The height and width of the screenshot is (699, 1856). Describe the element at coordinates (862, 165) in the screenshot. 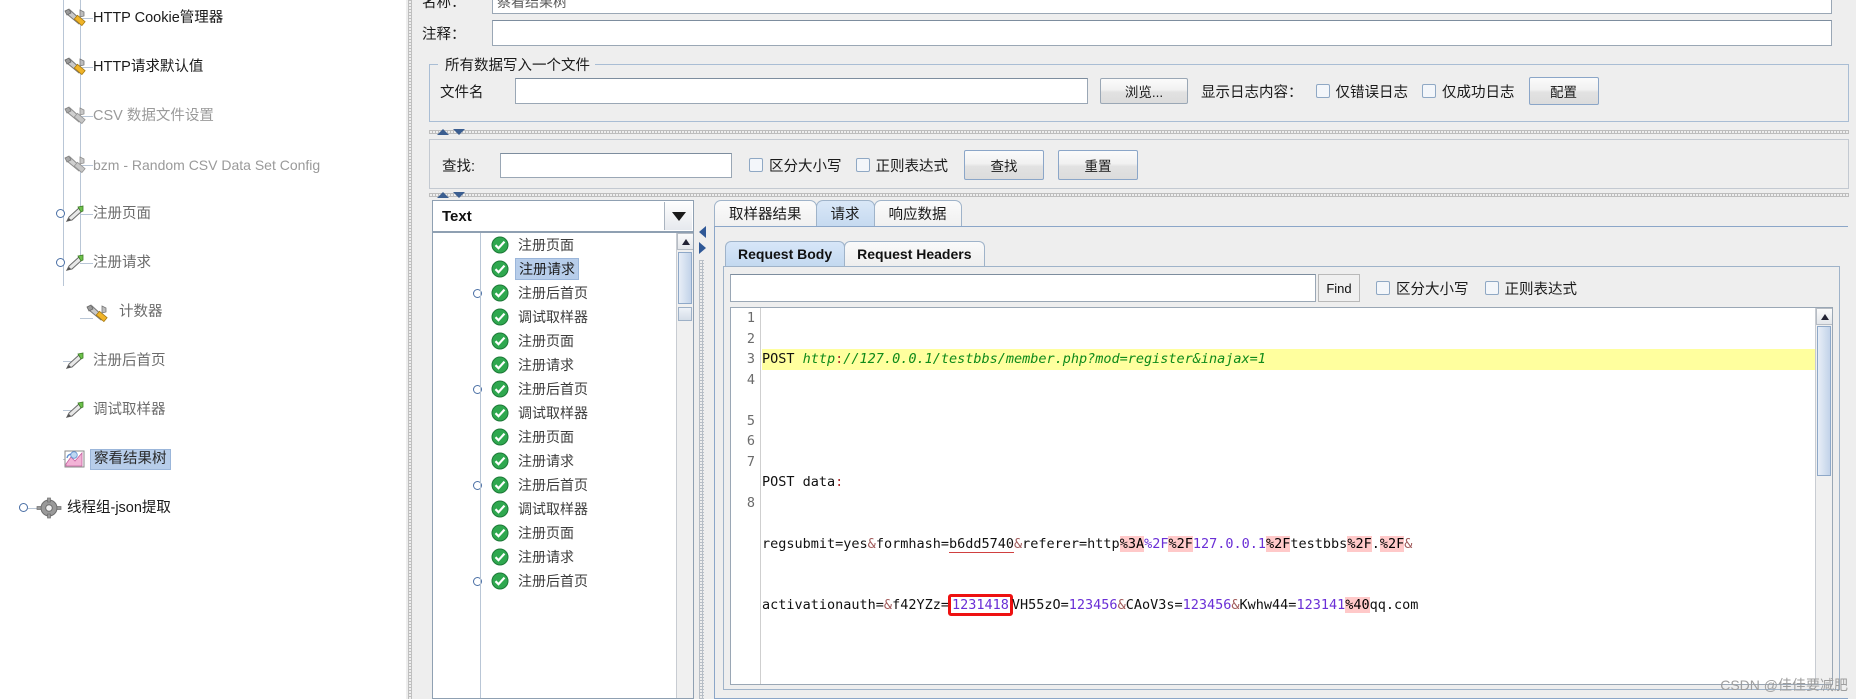

I see `search-regex-checkbox` at that location.